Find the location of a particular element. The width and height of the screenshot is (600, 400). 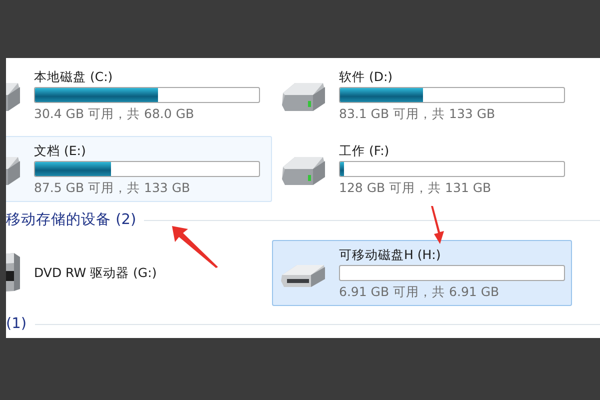

drive-name: 本地磁盘 (C:) is located at coordinates (74, 76).